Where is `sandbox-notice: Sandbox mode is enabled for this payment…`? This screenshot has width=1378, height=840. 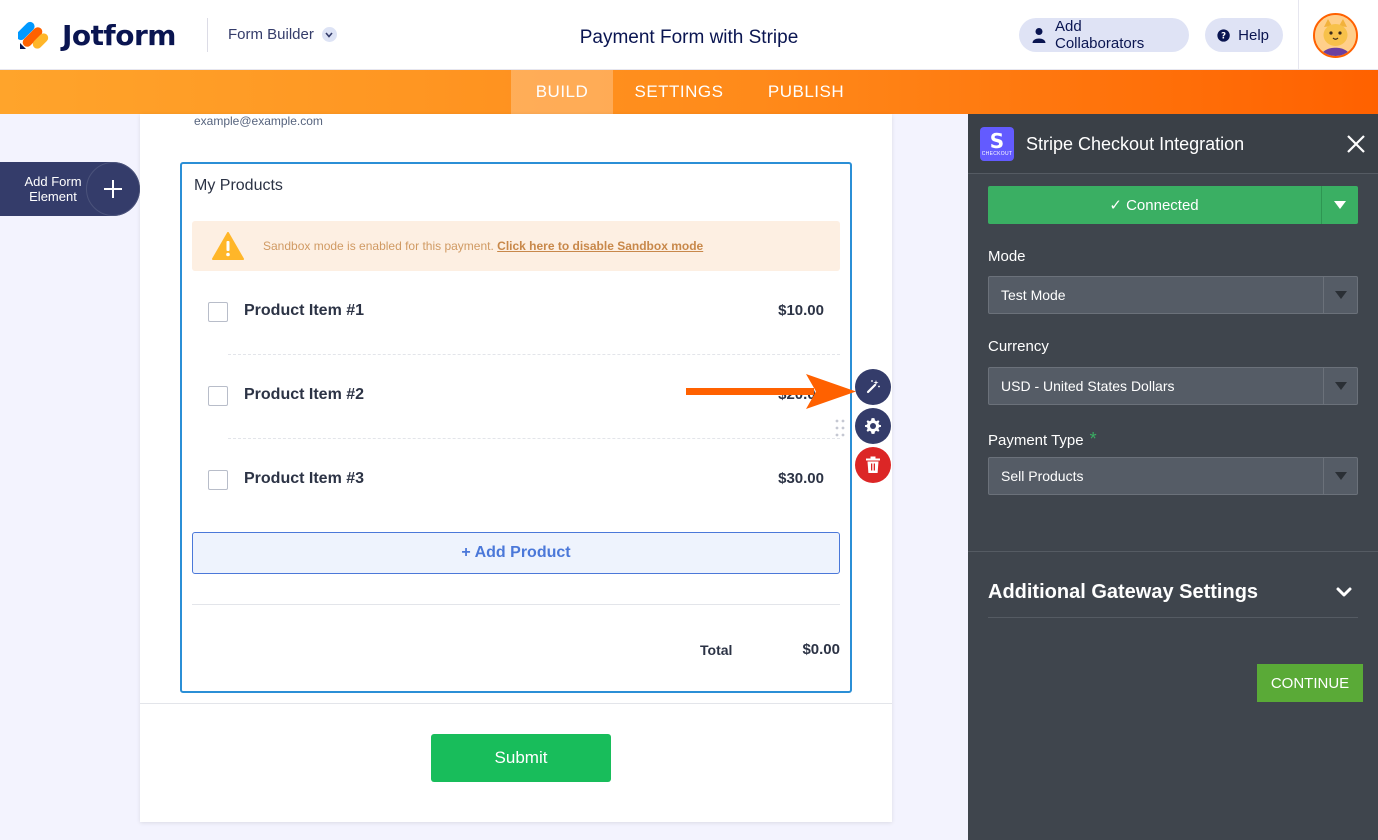 sandbox-notice: Sandbox mode is enabled for this payment… is located at coordinates (516, 246).